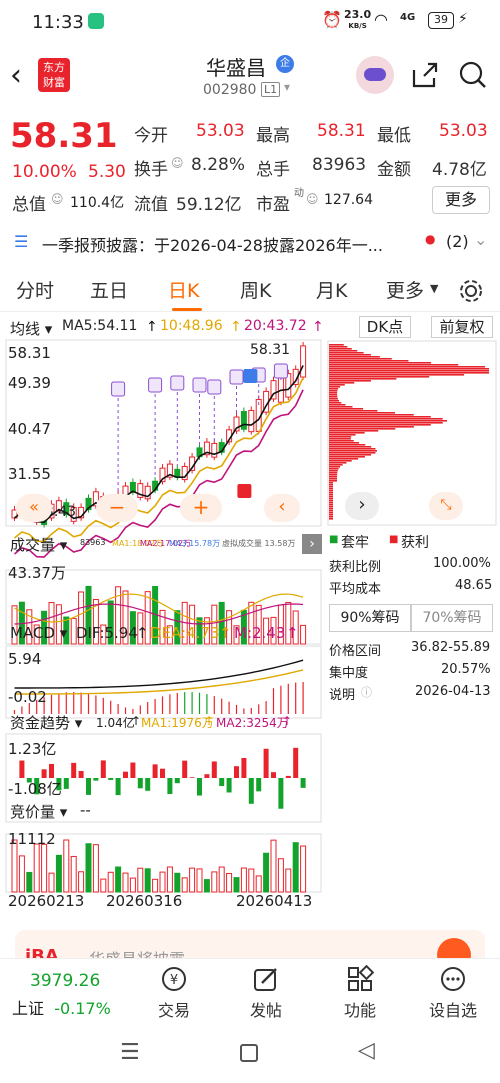  I want to click on back-nav-icon: ◁, so click(366, 1050).